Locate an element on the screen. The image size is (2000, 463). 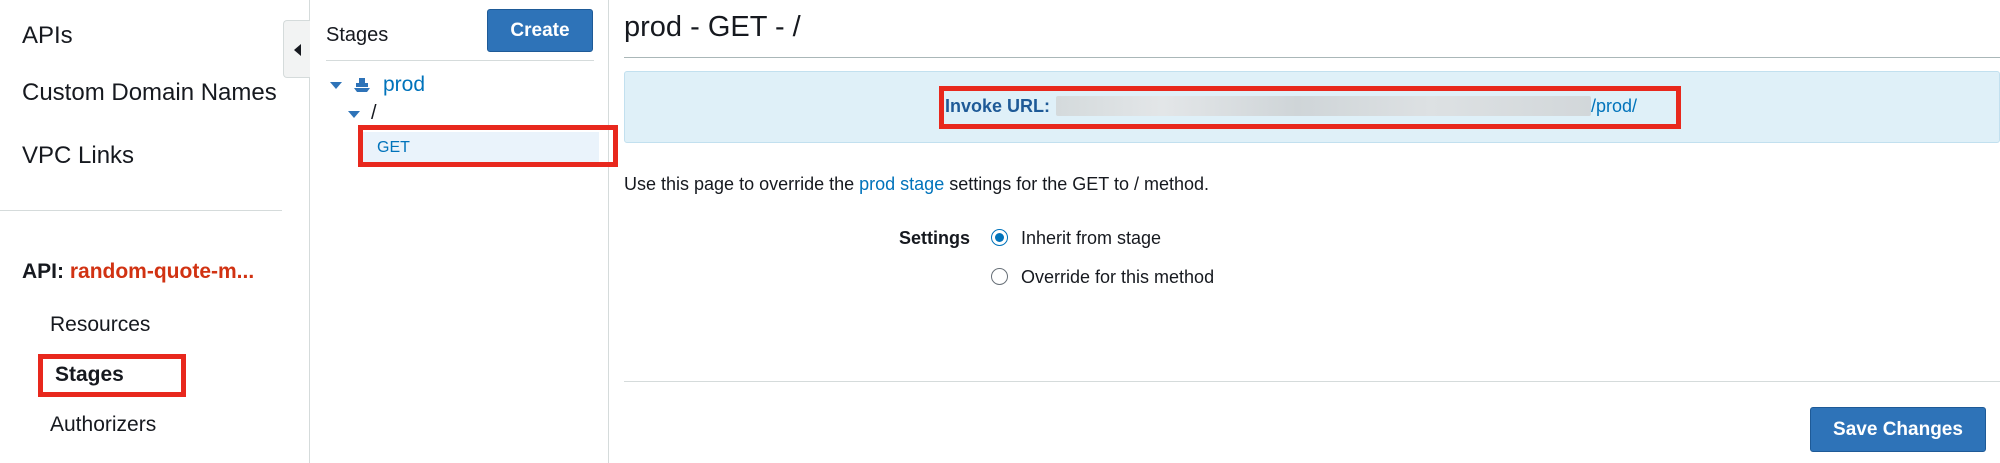
nav-link-custom-domain-names: Custom Domain Names is located at coordinates (149, 93).